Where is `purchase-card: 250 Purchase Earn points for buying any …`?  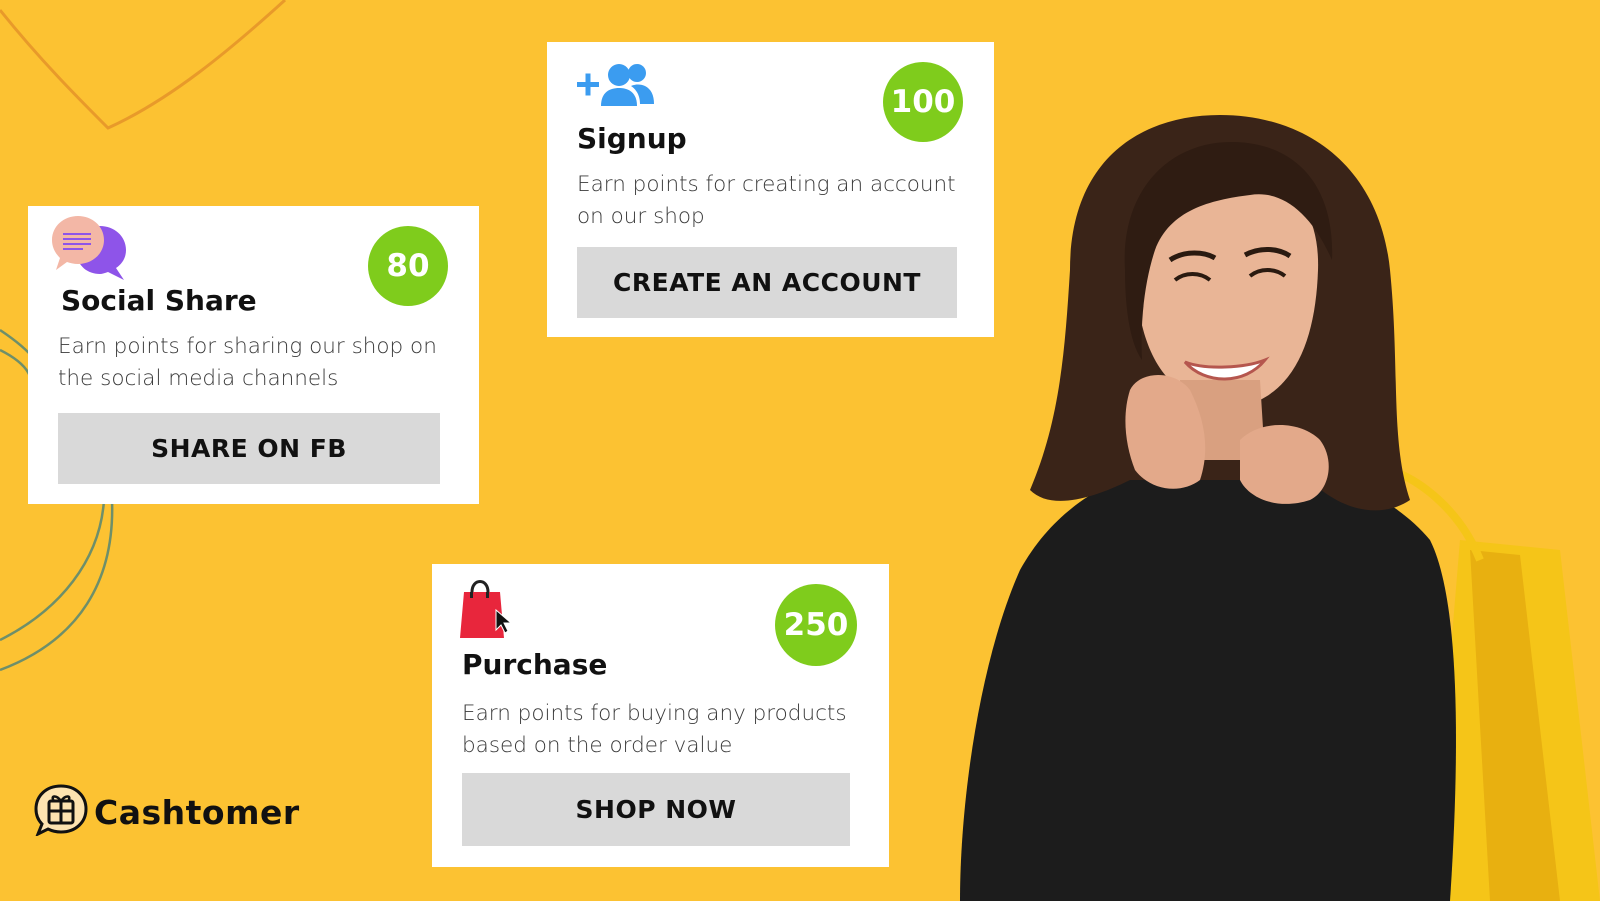
purchase-card: 250 Purchase Earn points for buying any … is located at coordinates (660, 715).